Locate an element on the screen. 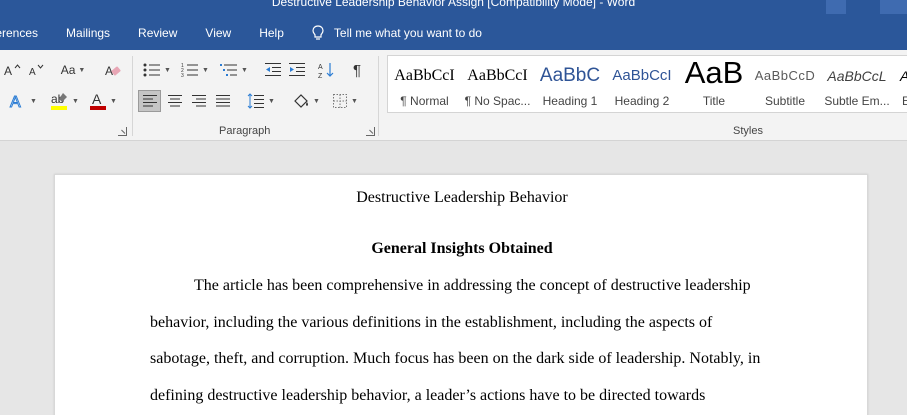 The height and width of the screenshot is (415, 907). font-color-button: A ▼ is located at coordinates (103, 101).